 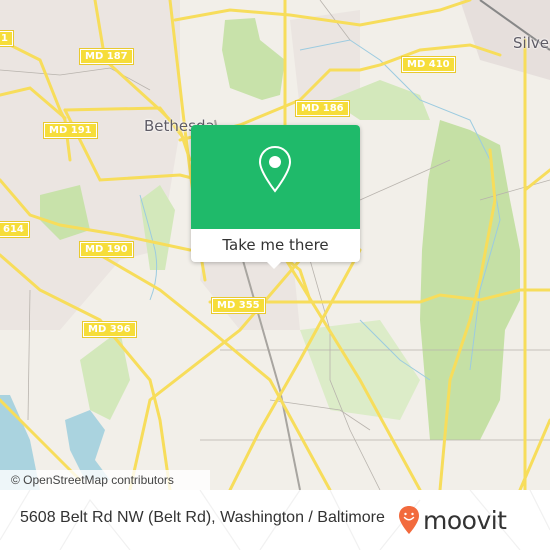 I want to click on route-shield-md-614: 614, so click(x=15, y=229).